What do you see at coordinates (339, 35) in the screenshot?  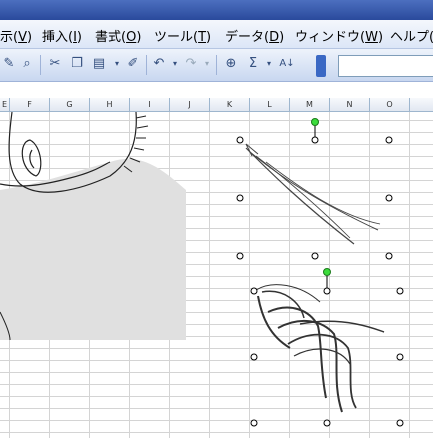 I see `menu-window: ウィンドウ(W)` at bounding box center [339, 35].